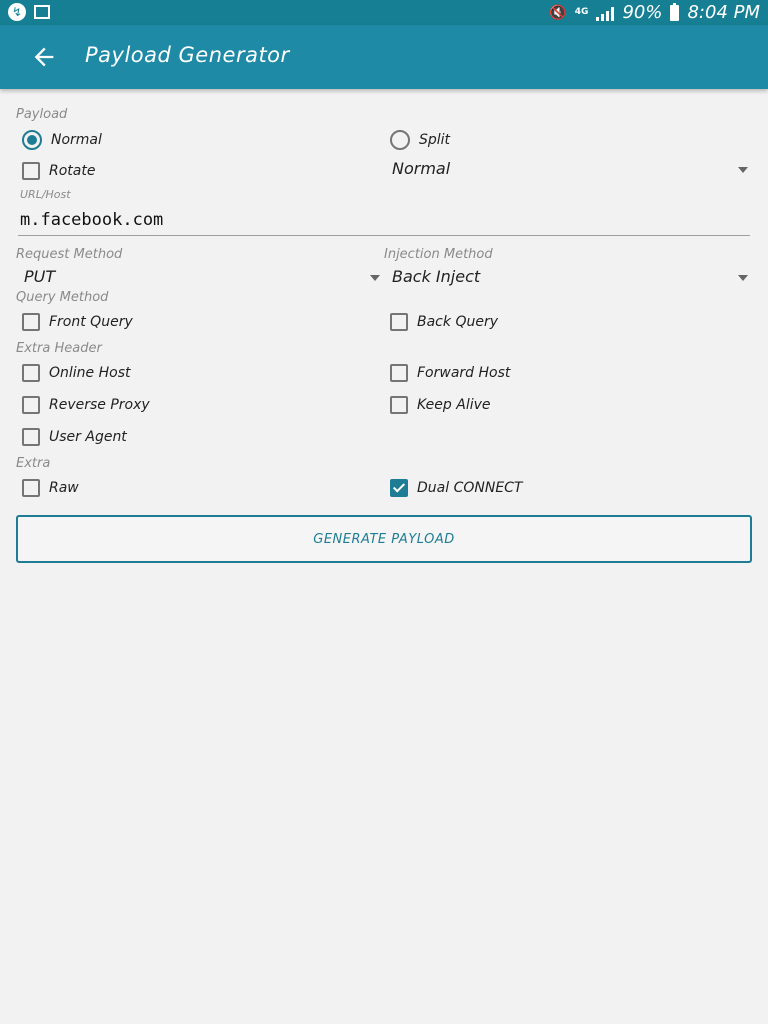  I want to click on back-query-row: Back Query, so click(444, 322).